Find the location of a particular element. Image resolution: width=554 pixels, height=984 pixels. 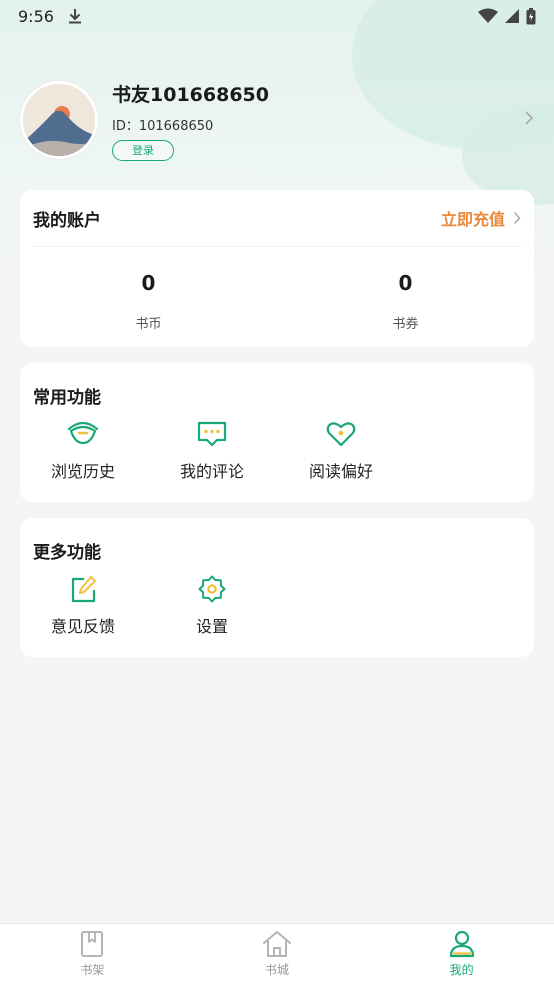

browse-history-item: 浏览历史 is located at coordinates (83, 451).